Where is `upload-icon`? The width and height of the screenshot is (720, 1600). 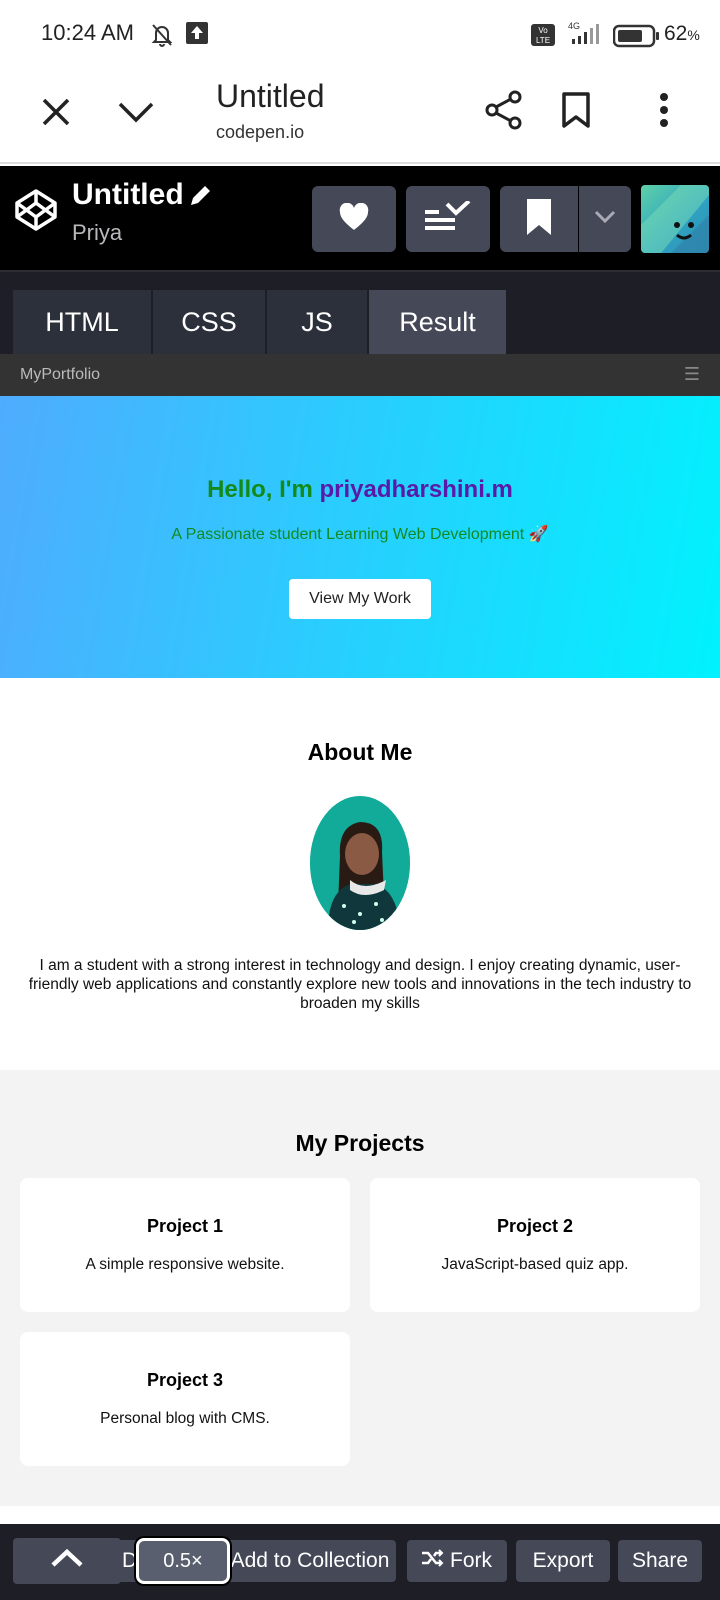
upload-icon is located at coordinates (197, 35).